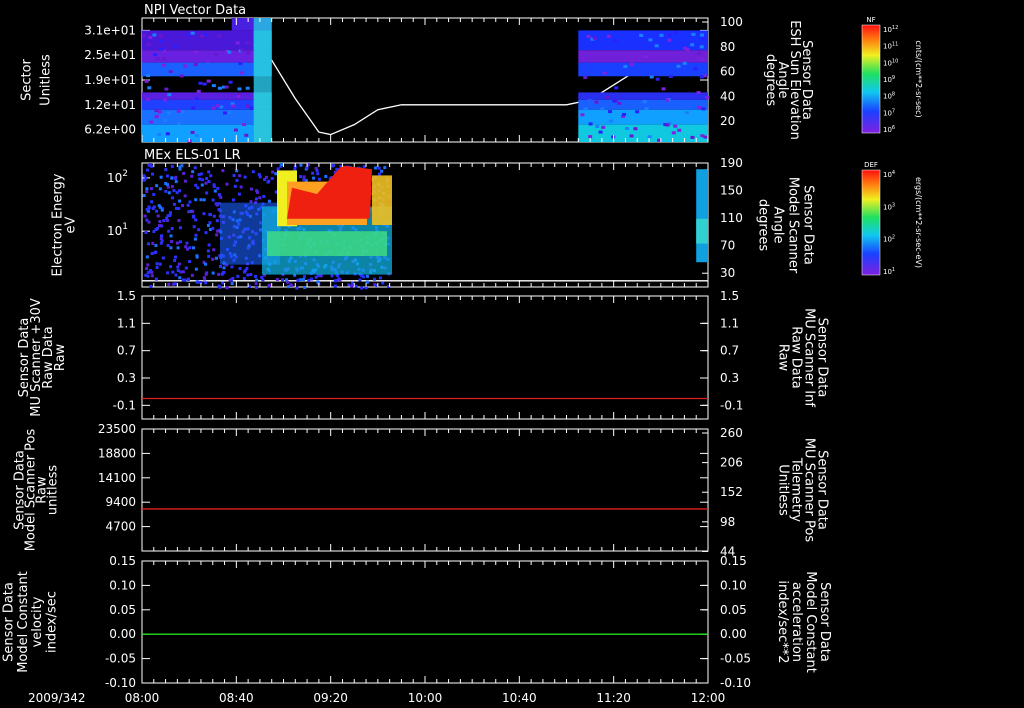  I want to click on right-y-axis-label: Raw, so click(783, 358).